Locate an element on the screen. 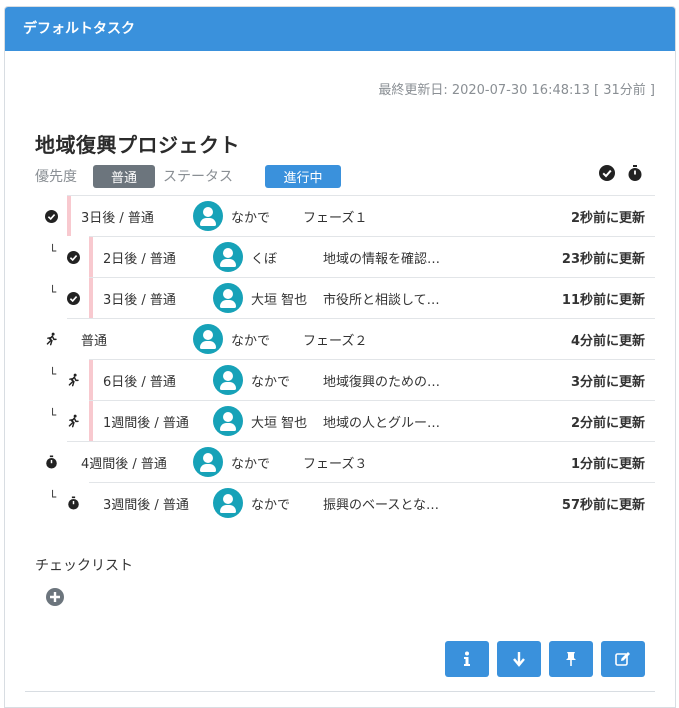 This screenshot has height=708, width=679. task-row: 6日後 / 普通 なかで 地域復興のための… 3分前に更新 is located at coordinates (372, 379).